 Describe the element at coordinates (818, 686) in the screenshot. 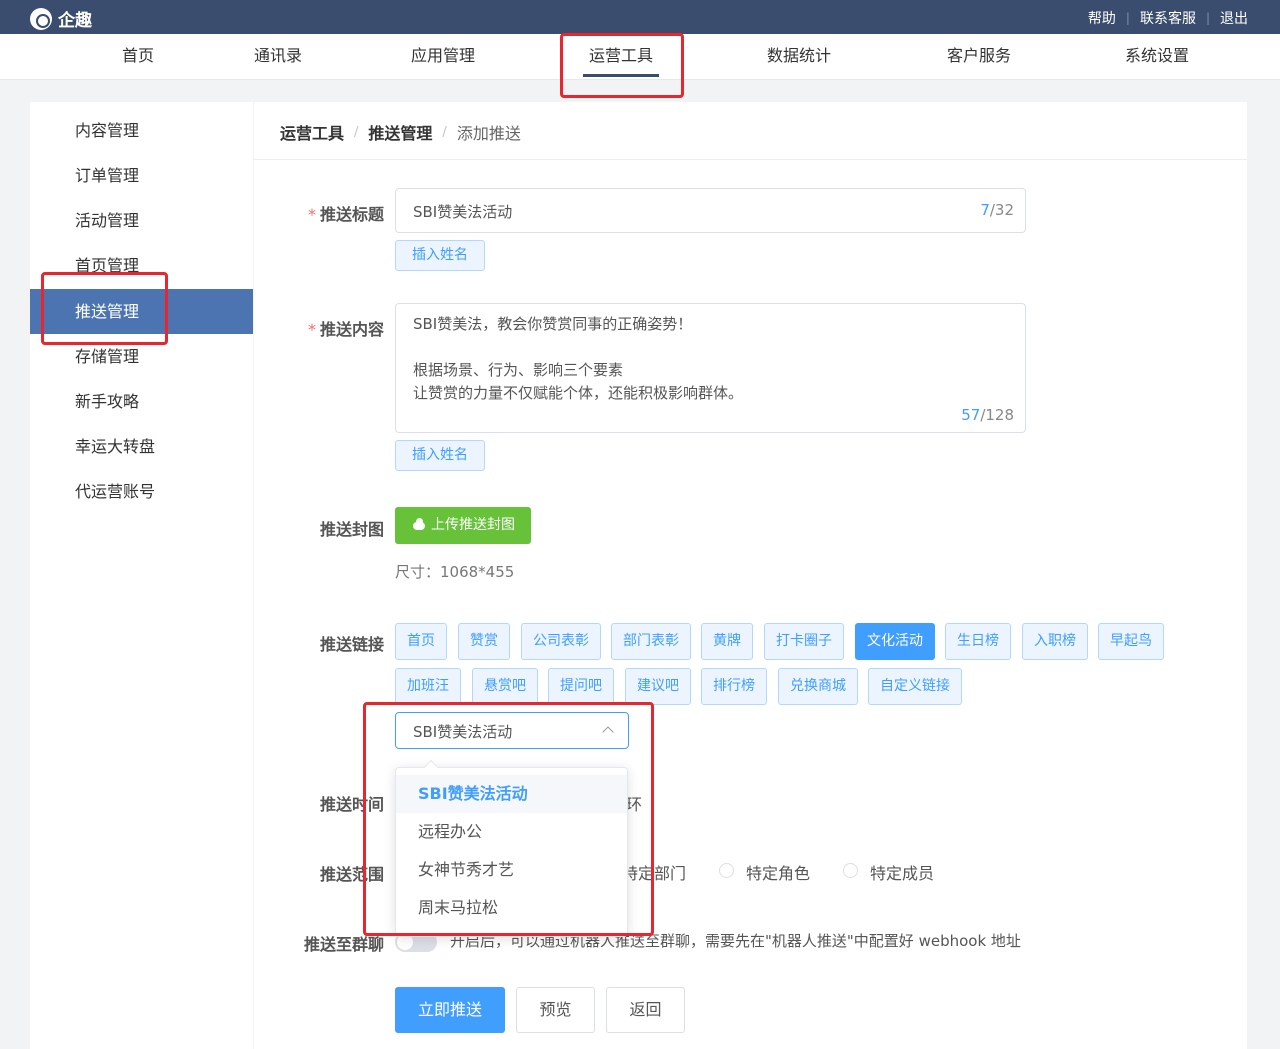

I see `link-tag-exchange-mall: 兑换商城` at that location.